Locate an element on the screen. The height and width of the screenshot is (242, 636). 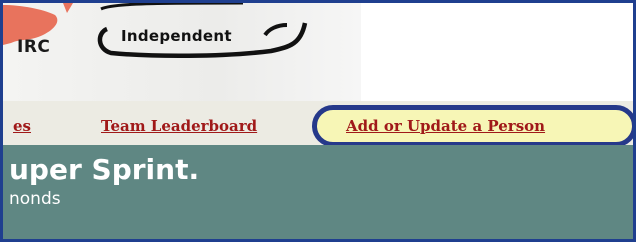
logo-main-text: Independent is located at coordinates (176, 36).